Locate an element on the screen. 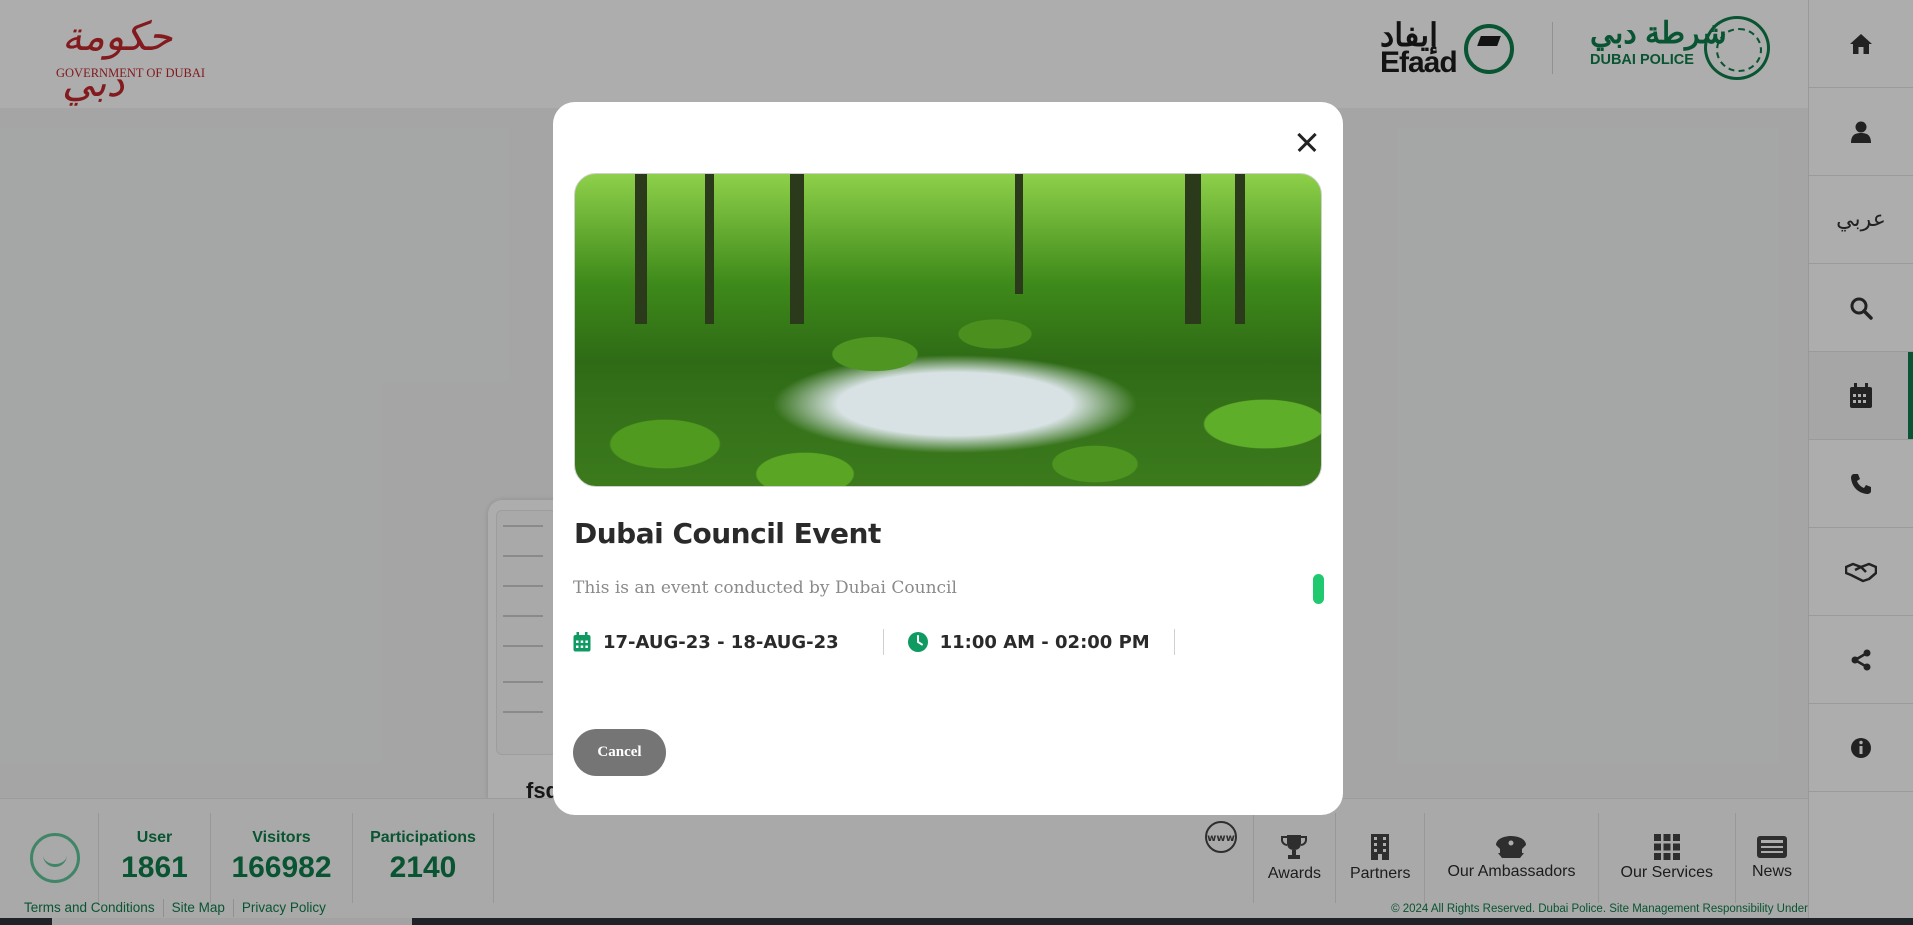  event-image is located at coordinates (948, 330).